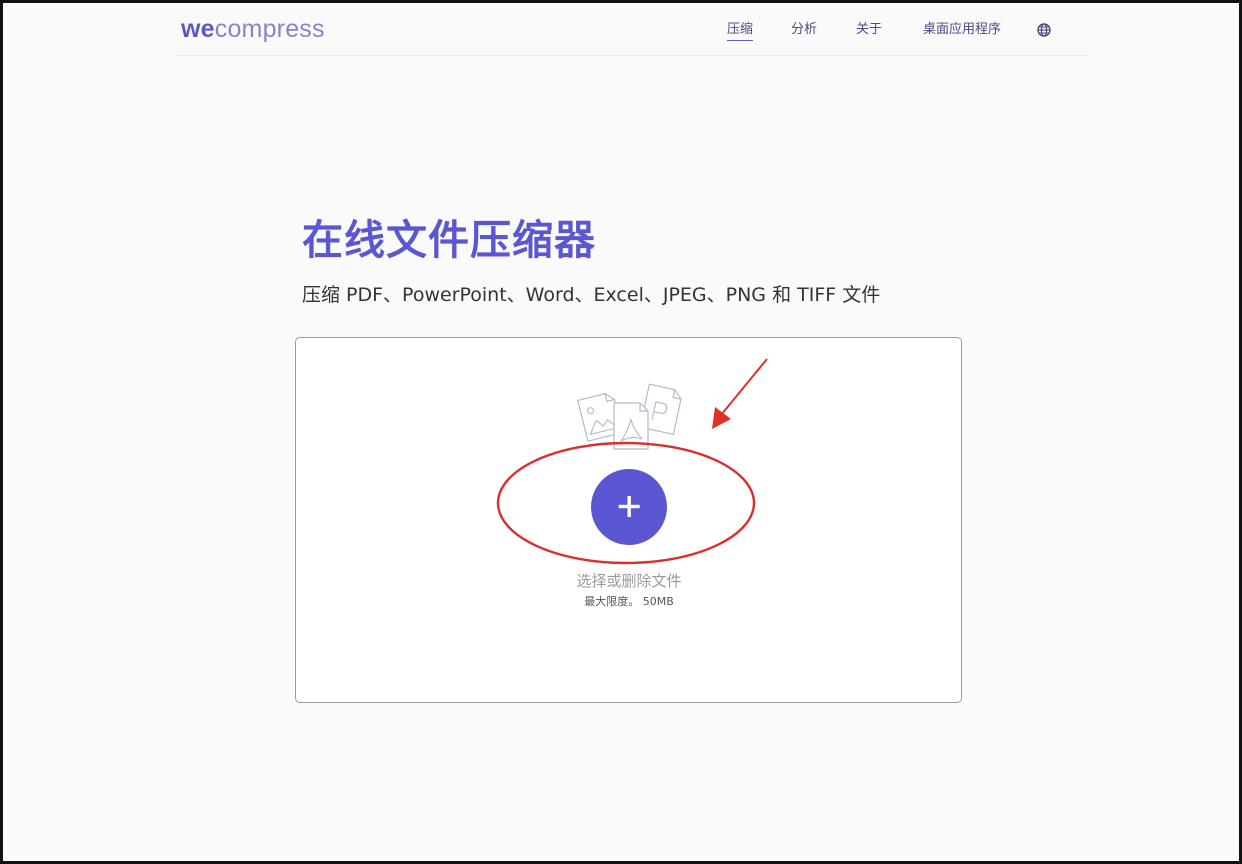 The image size is (1242, 864). Describe the element at coordinates (962, 30) in the screenshot. I see `nav-desktop-app: 桌面应用程序` at that location.